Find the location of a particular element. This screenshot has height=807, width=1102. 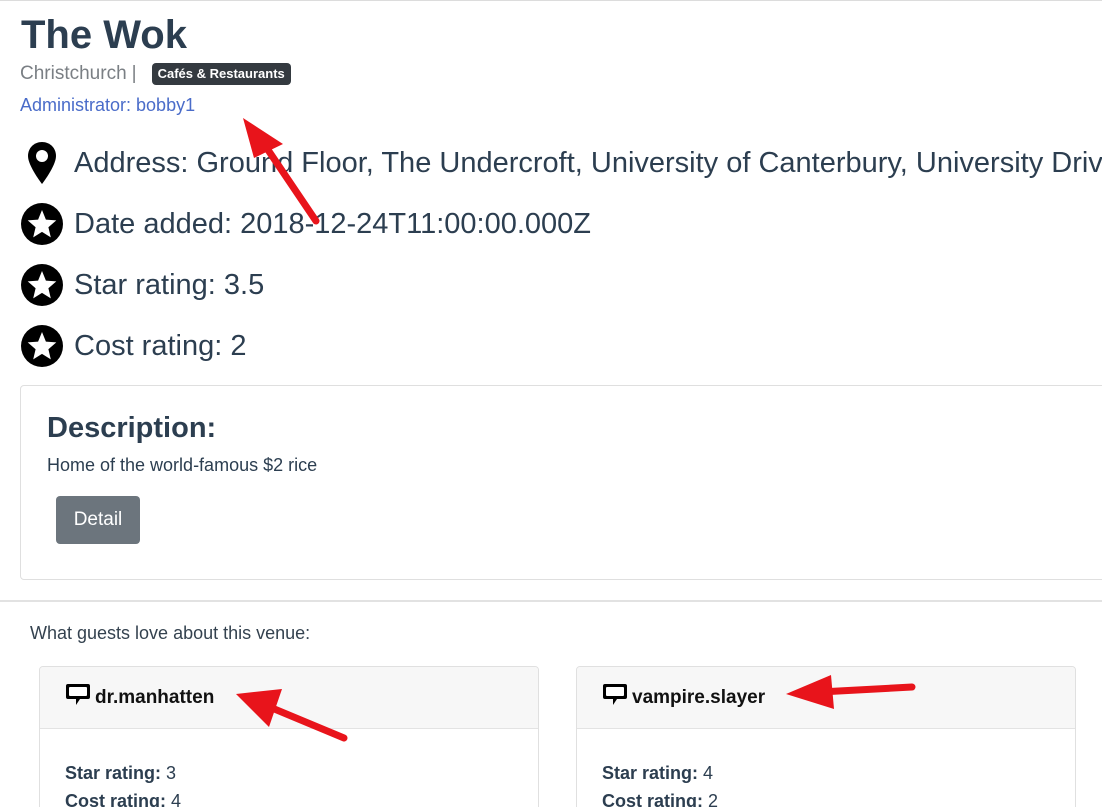

venue-meta: Christchurch | Cafés & Restaurants is located at coordinates (155, 74).